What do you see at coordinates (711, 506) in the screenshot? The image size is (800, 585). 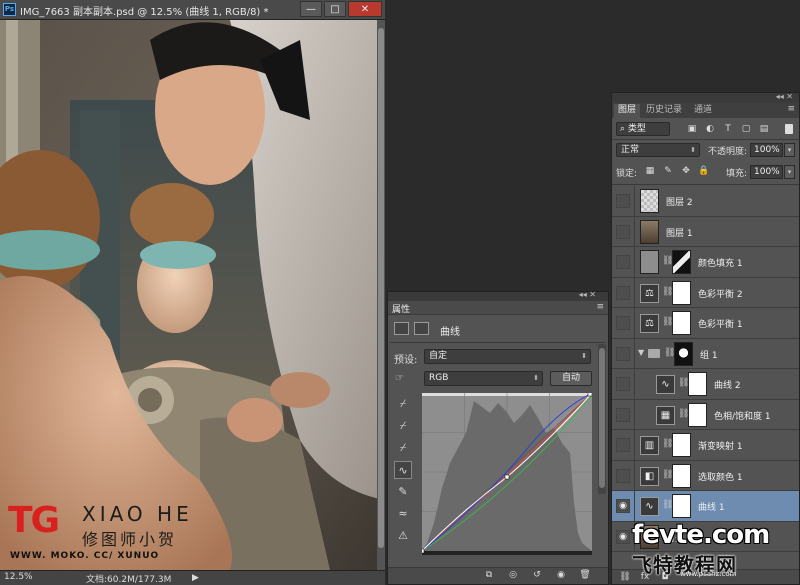 I see `layer-name: 曲线 1` at bounding box center [711, 506].